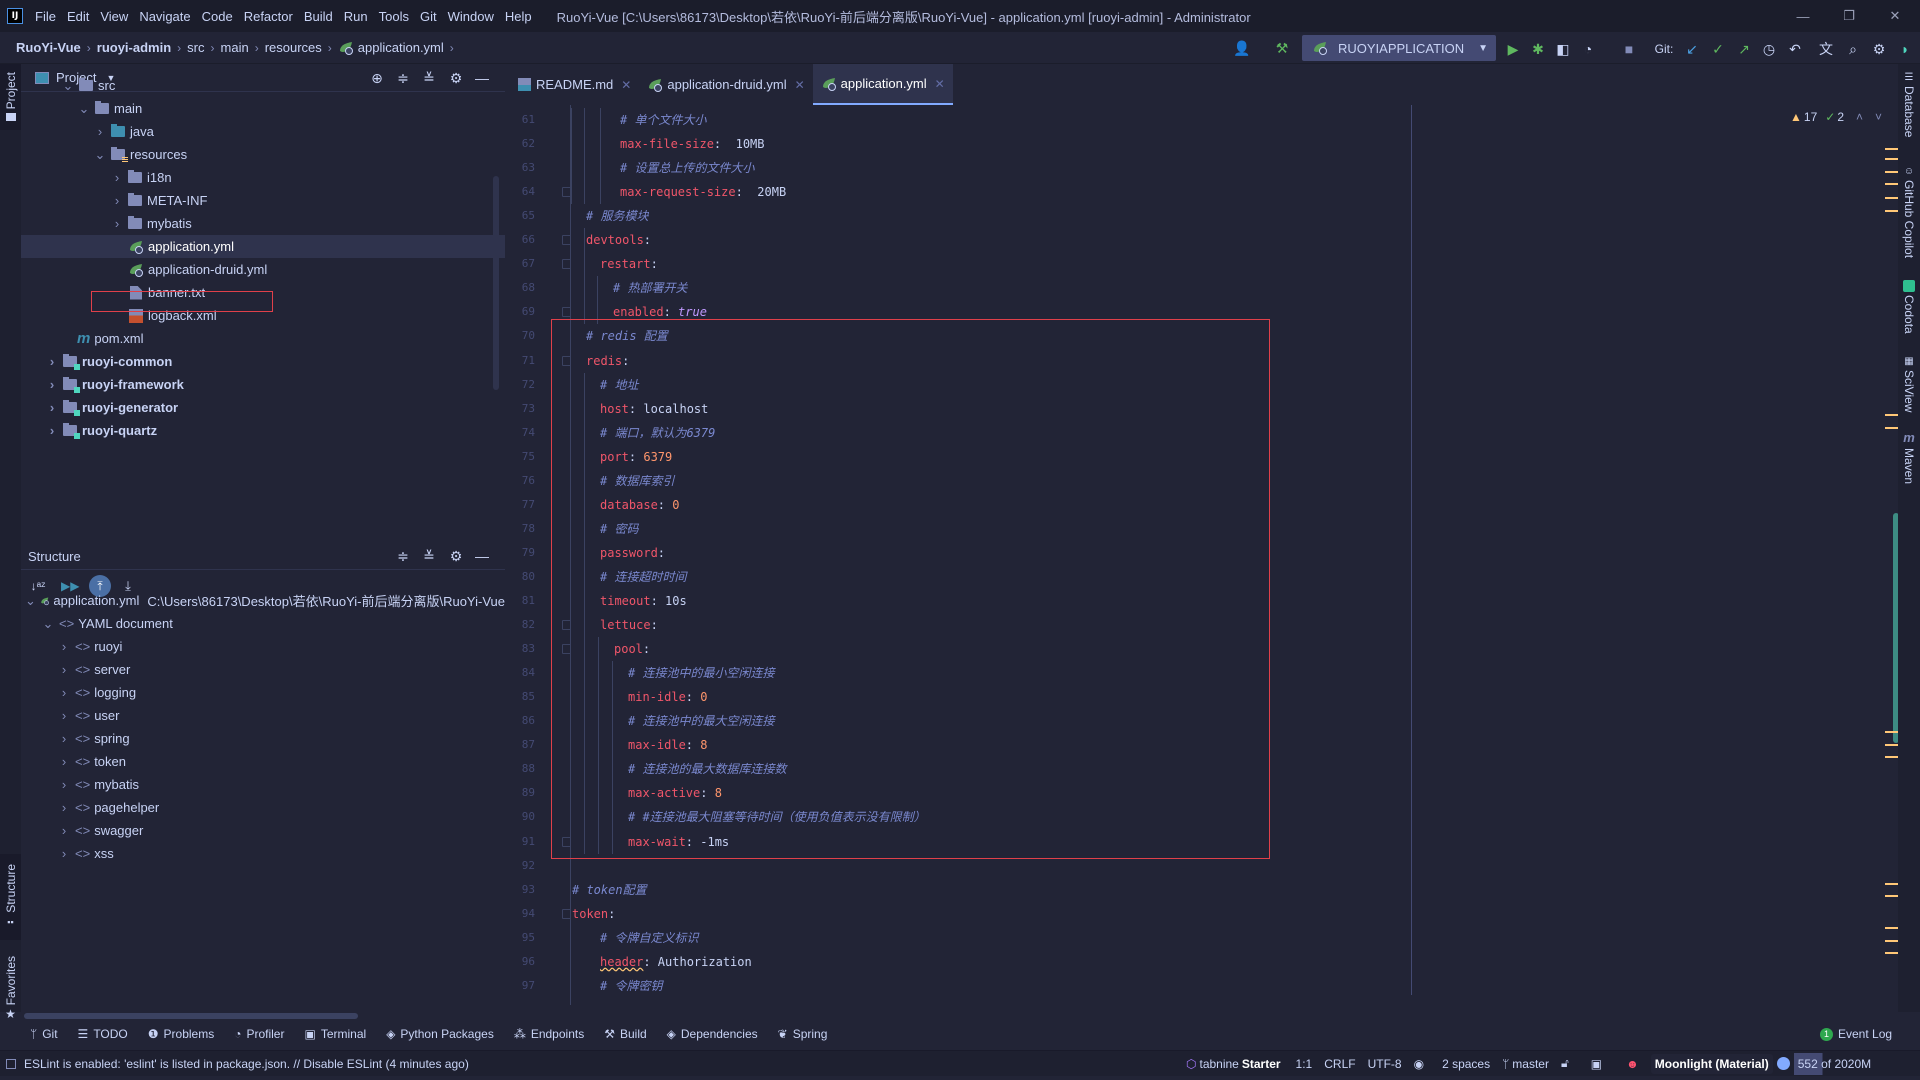 This screenshot has width=1920, height=1080. Describe the element at coordinates (268, 16) in the screenshot. I see `menu-refactor: Refactor` at that location.